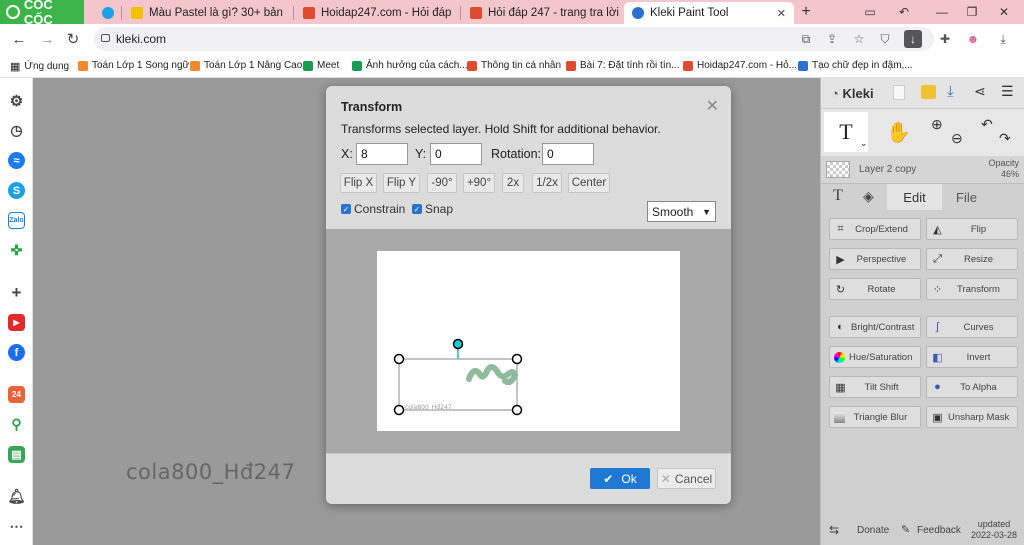 The width and height of the screenshot is (1024, 545). I want to click on menu-icon: ☰, so click(1007, 91).